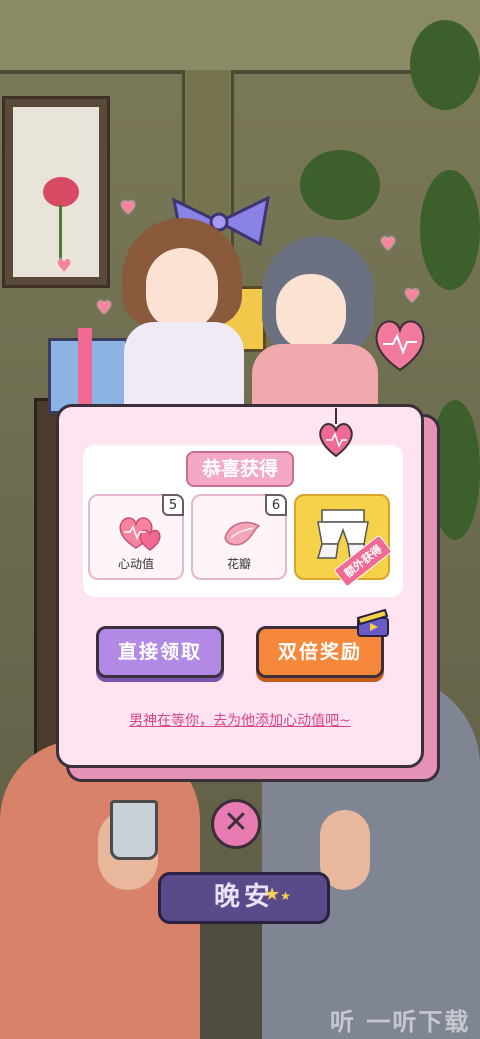  Describe the element at coordinates (343, 541) in the screenshot. I see `reward-card-outfit: 额外获得` at that location.